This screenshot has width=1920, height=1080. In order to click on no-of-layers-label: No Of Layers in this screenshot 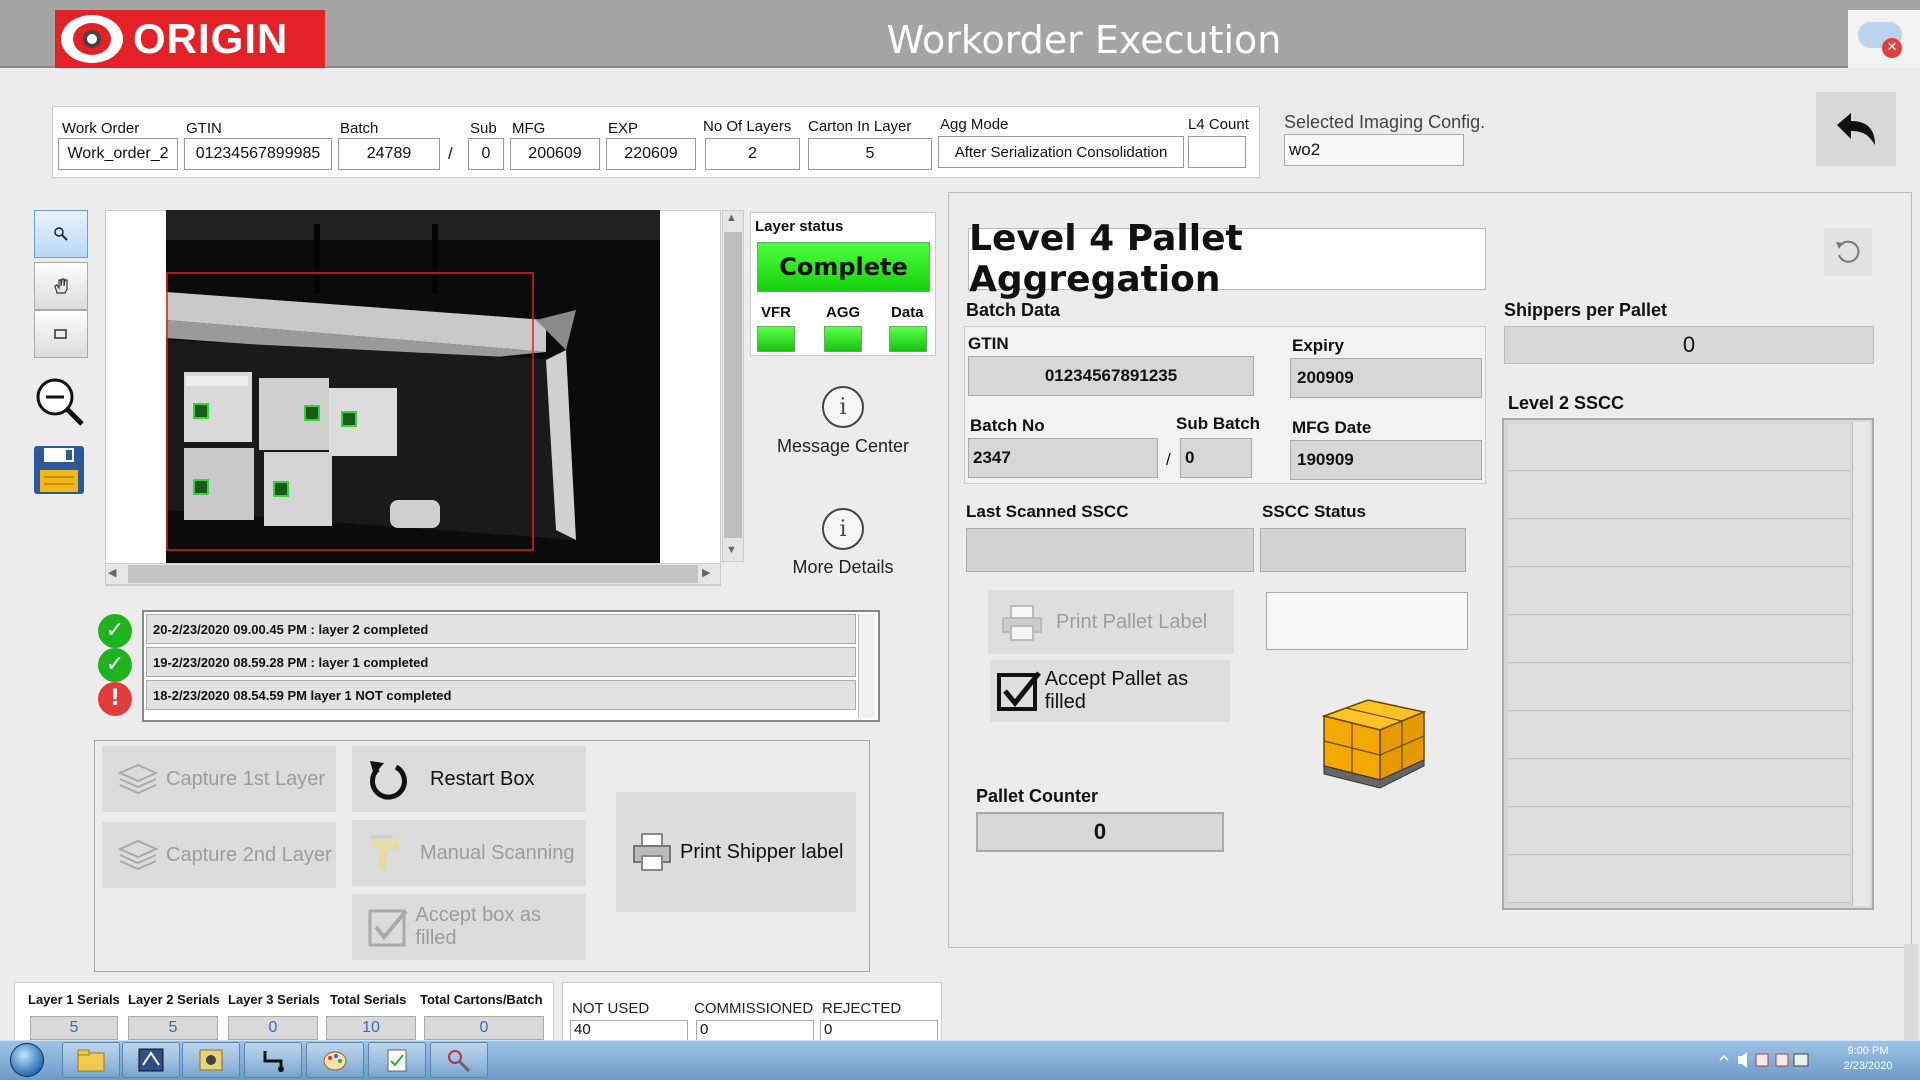, I will do `click(747, 126)`.